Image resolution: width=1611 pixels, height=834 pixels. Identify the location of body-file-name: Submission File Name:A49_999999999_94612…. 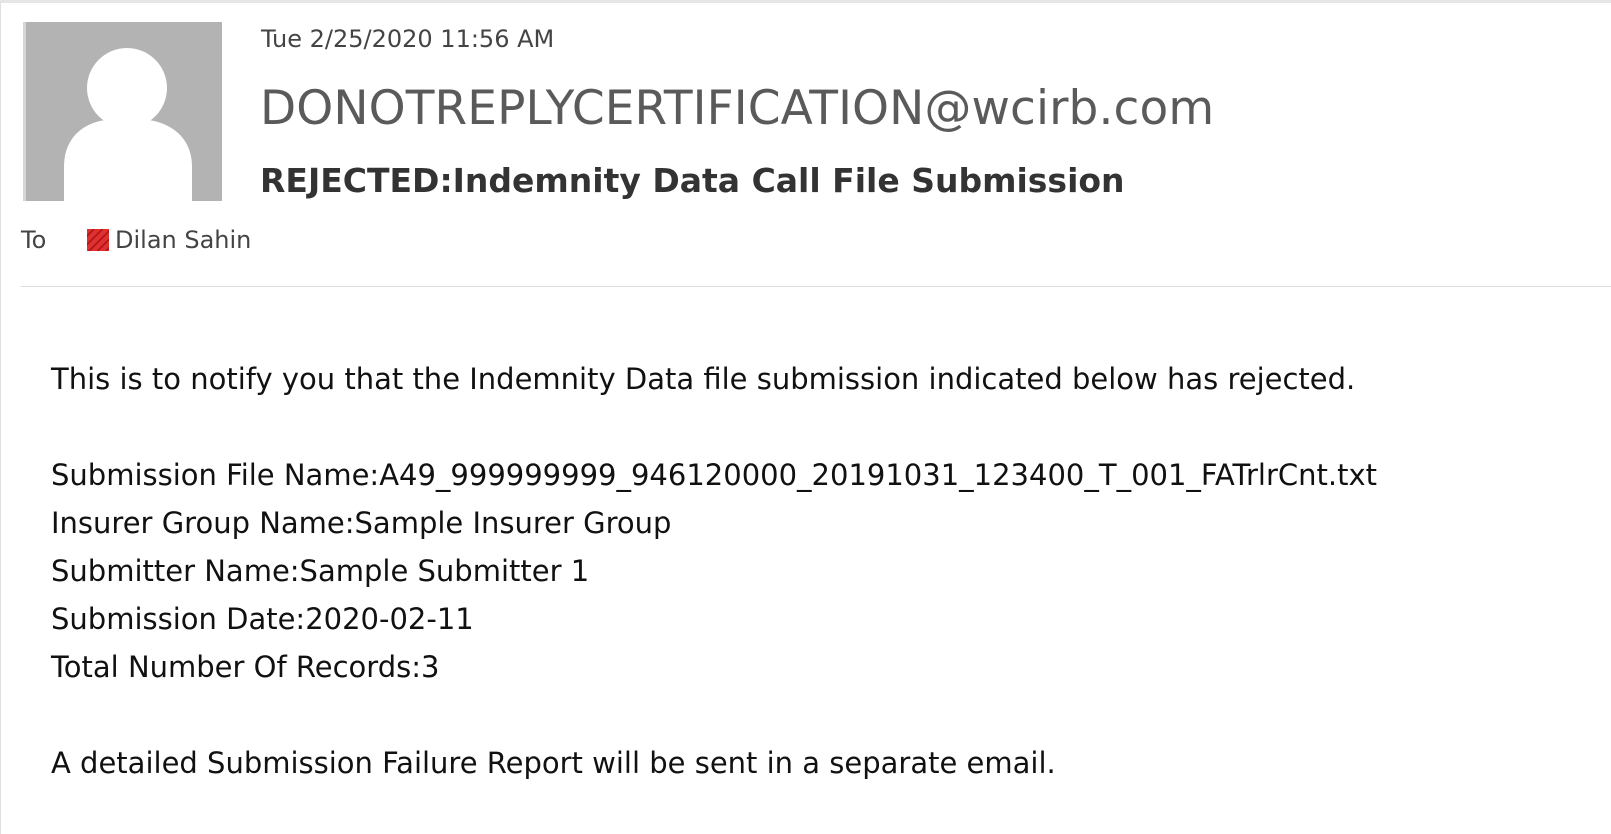
(714, 475).